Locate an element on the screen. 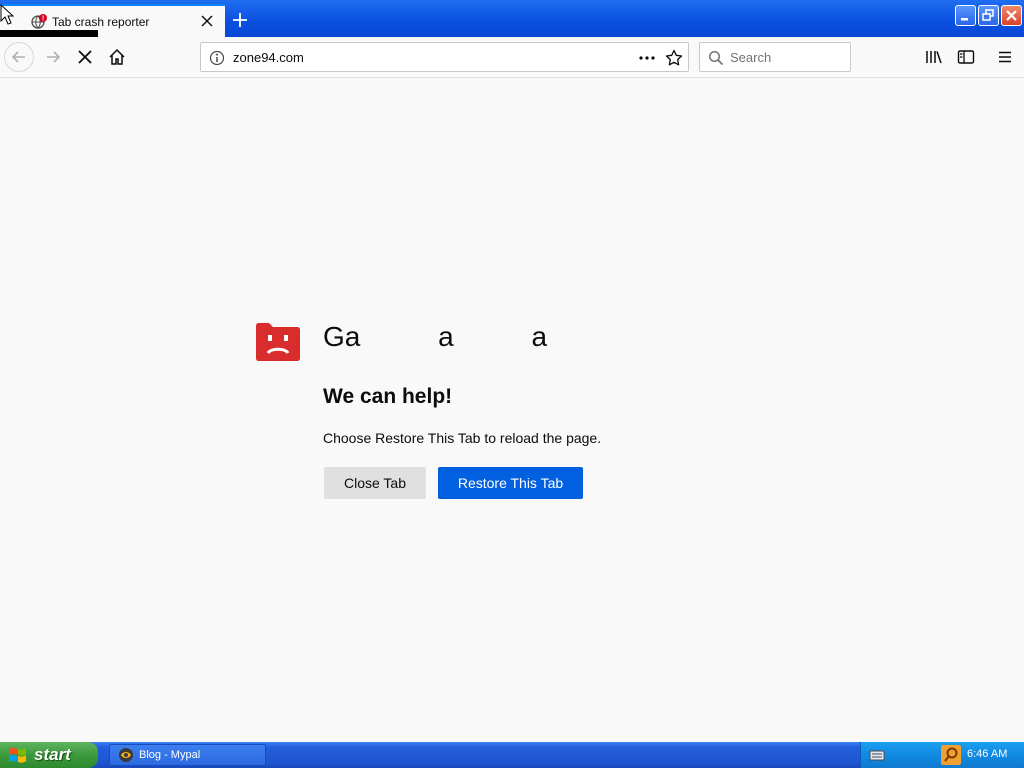  clock: 6:46 AM is located at coordinates (987, 754).